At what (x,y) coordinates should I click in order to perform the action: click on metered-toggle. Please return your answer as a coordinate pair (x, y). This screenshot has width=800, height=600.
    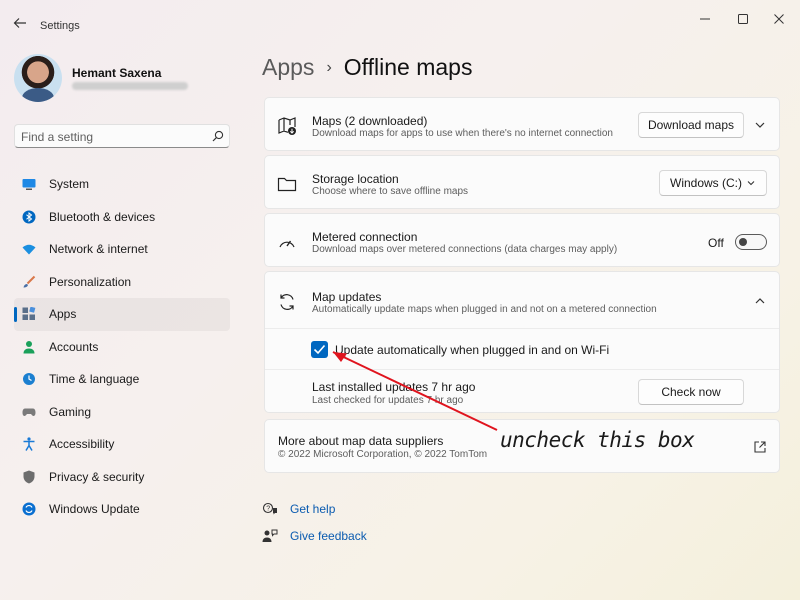
    Looking at the image, I should click on (751, 242).